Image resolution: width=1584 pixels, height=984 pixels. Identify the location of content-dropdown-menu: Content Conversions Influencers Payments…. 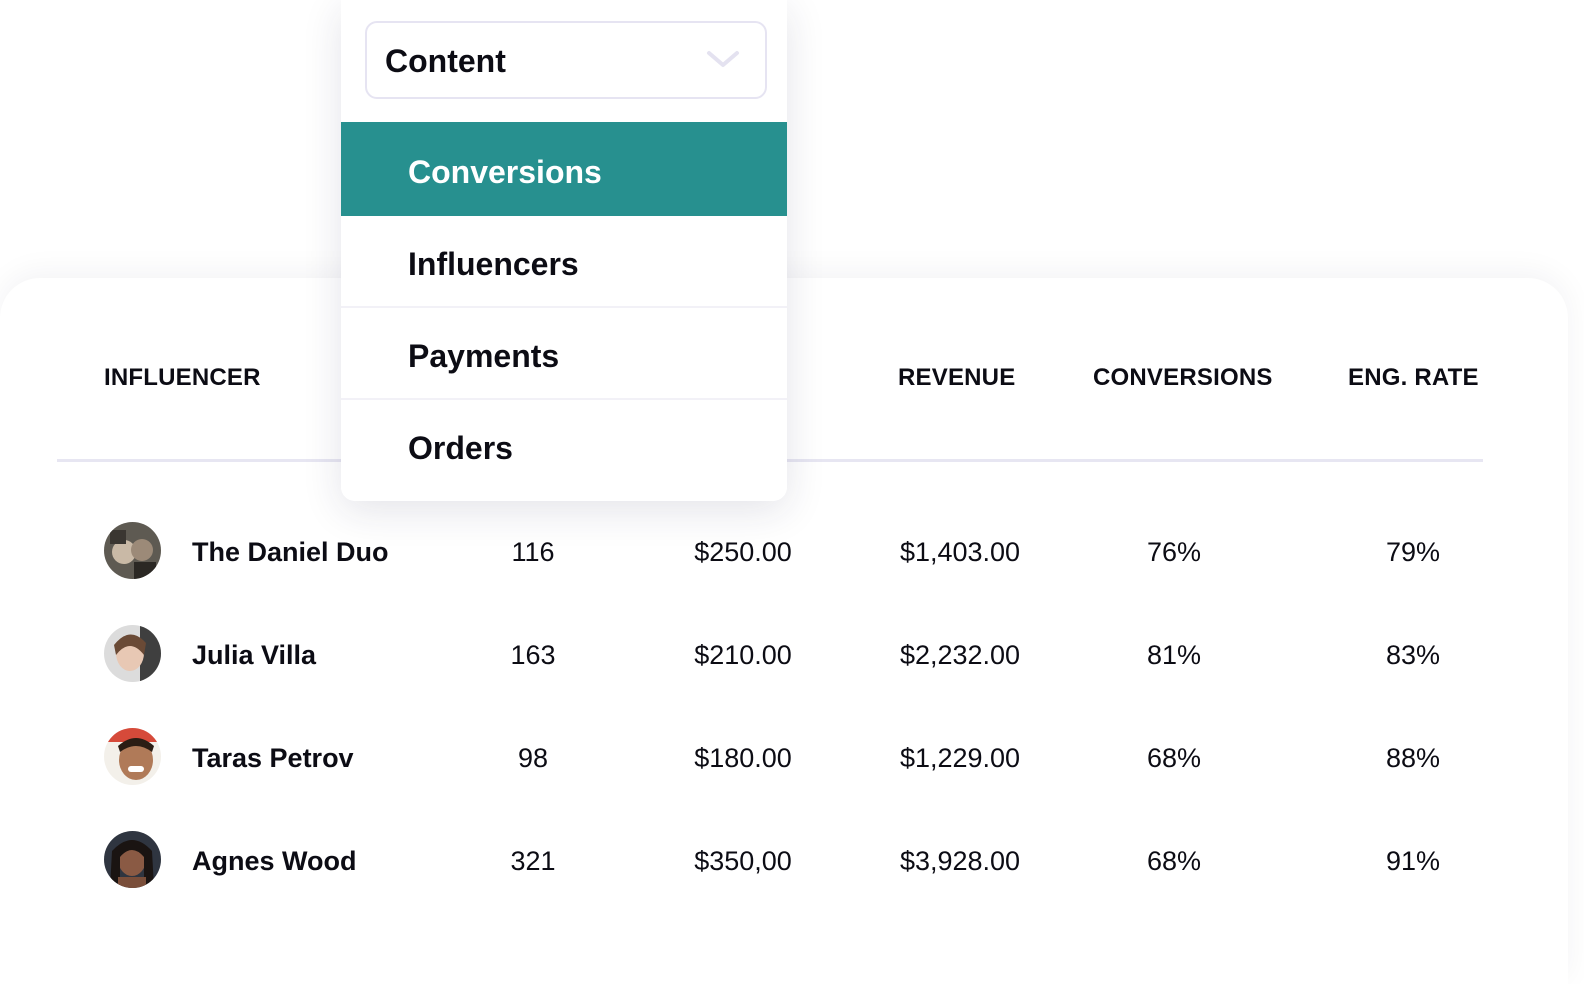
(564, 250).